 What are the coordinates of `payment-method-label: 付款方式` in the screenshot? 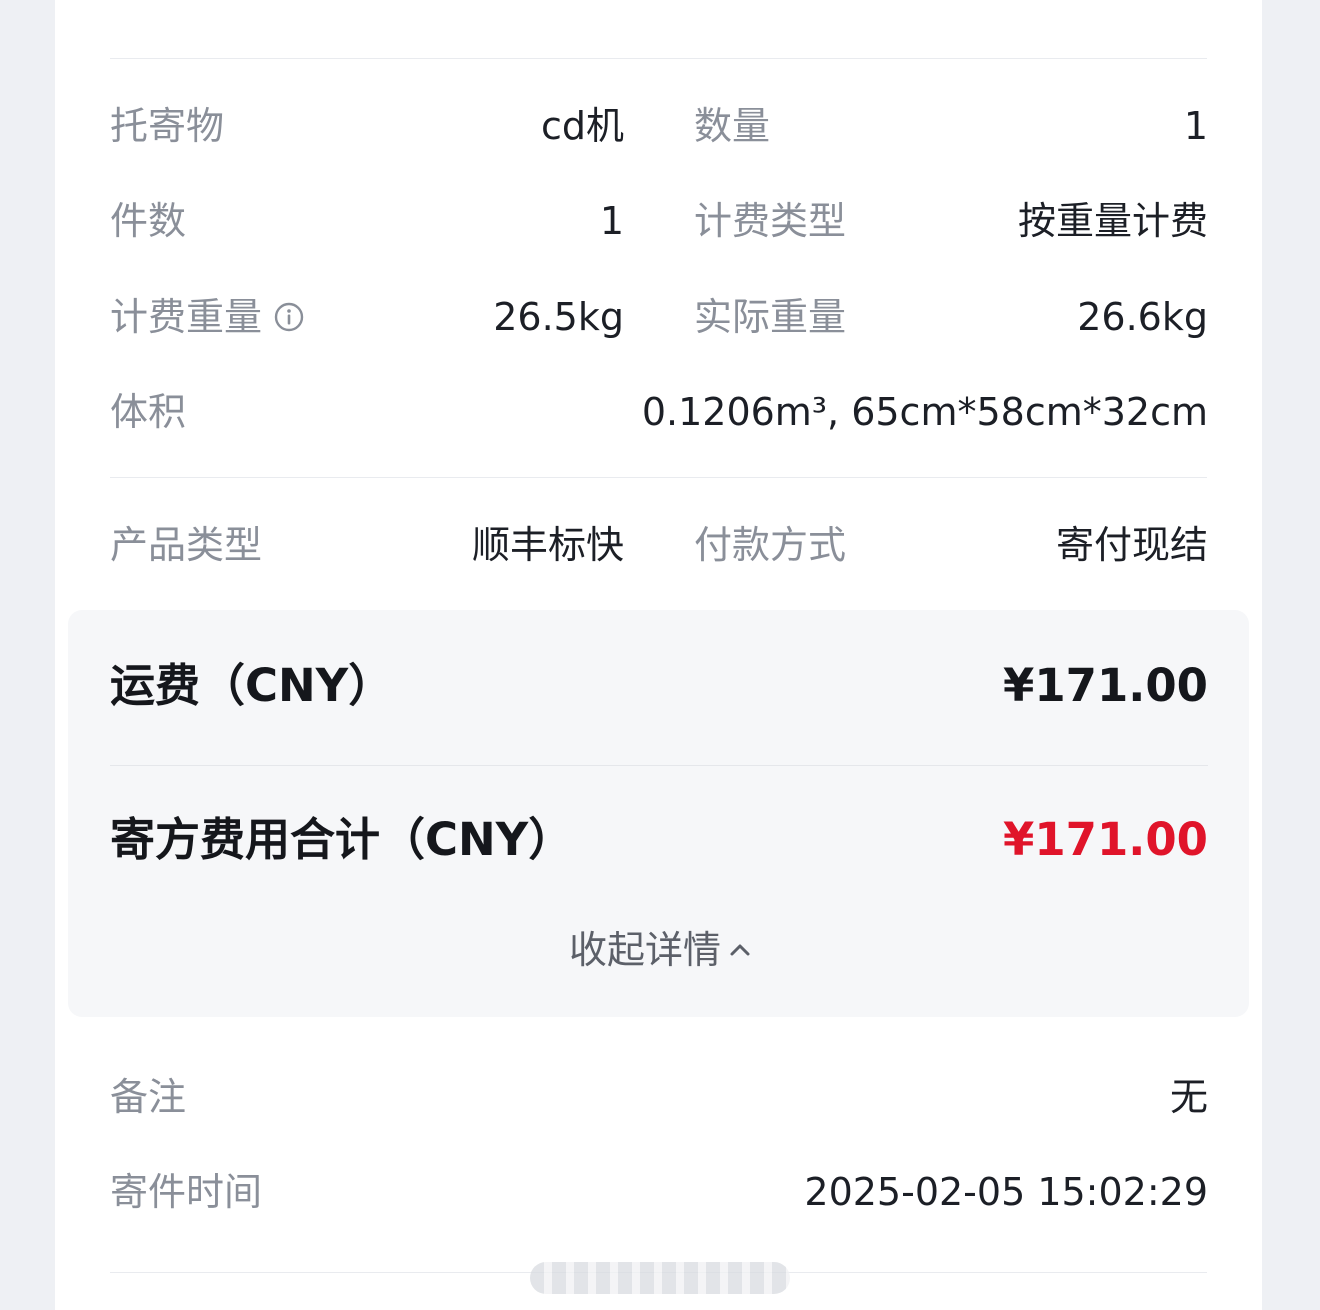 It's located at (770, 545).